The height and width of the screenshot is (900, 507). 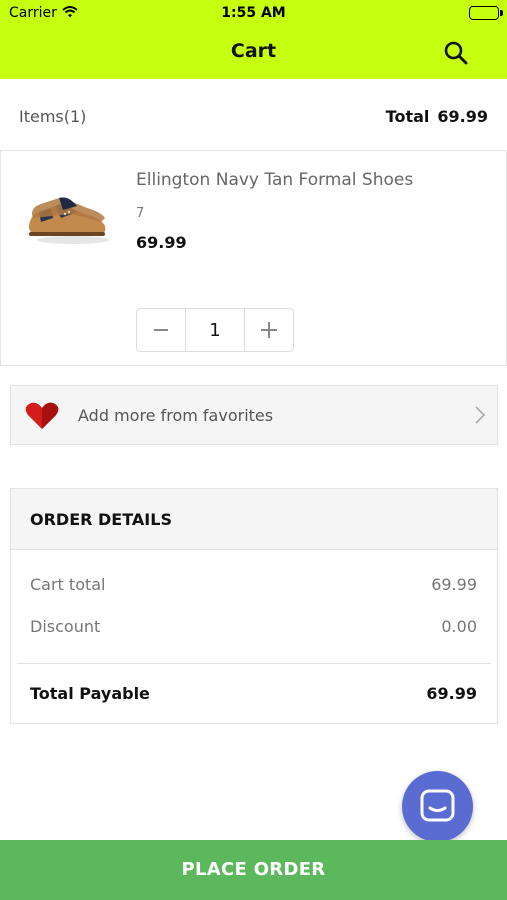 I want to click on cart-total-row: Cart total 69.99, so click(x=253, y=584).